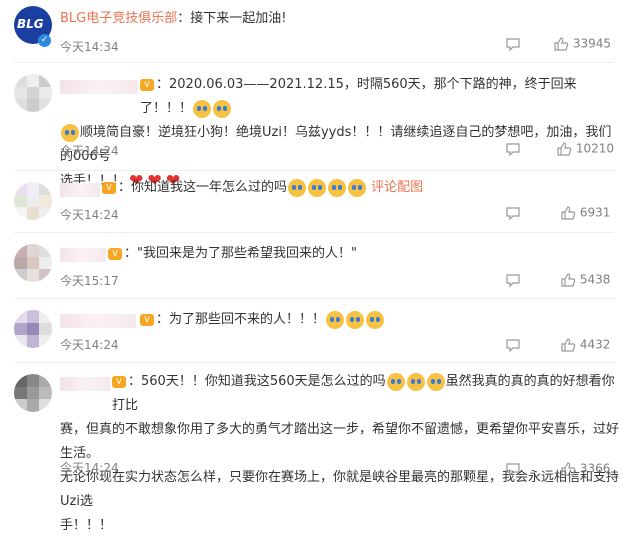 The image size is (623, 538). What do you see at coordinates (257, 381) in the screenshot?
I see `comment-line: ：560天！！你知道我这560天是怎么过的吗` at bounding box center [257, 381].